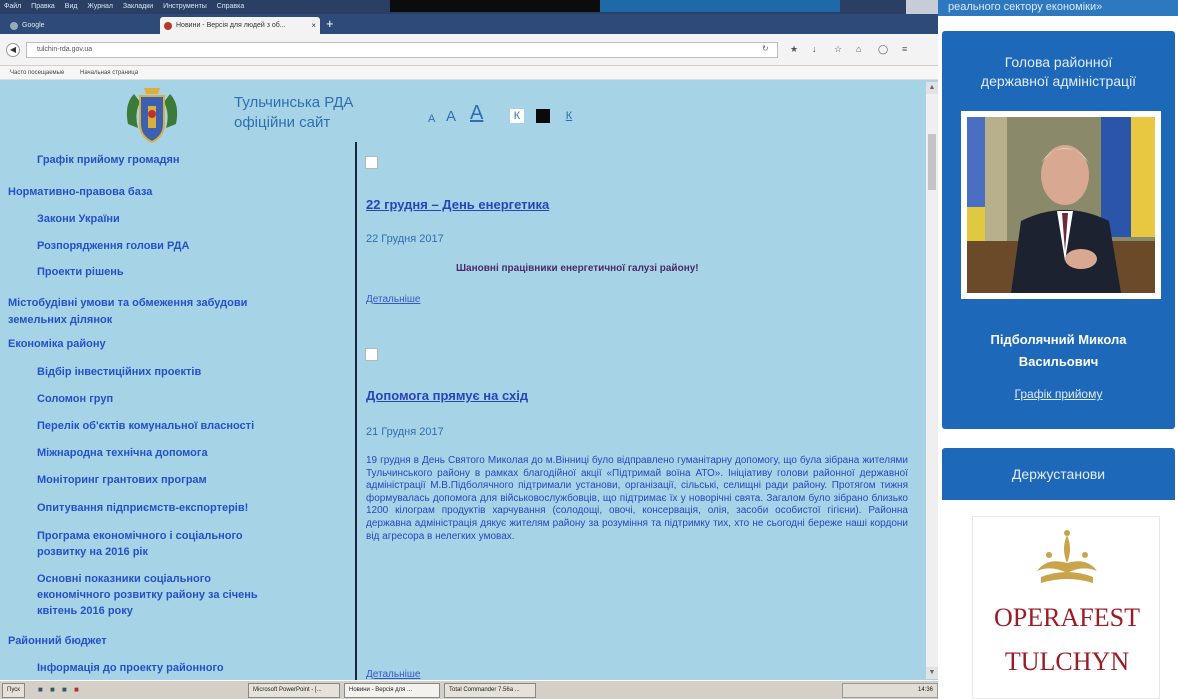 The width and height of the screenshot is (1178, 699). Describe the element at coordinates (119, 372) in the screenshot. I see `nav-investment-selection: Відбір інвестиційних проектів` at that location.